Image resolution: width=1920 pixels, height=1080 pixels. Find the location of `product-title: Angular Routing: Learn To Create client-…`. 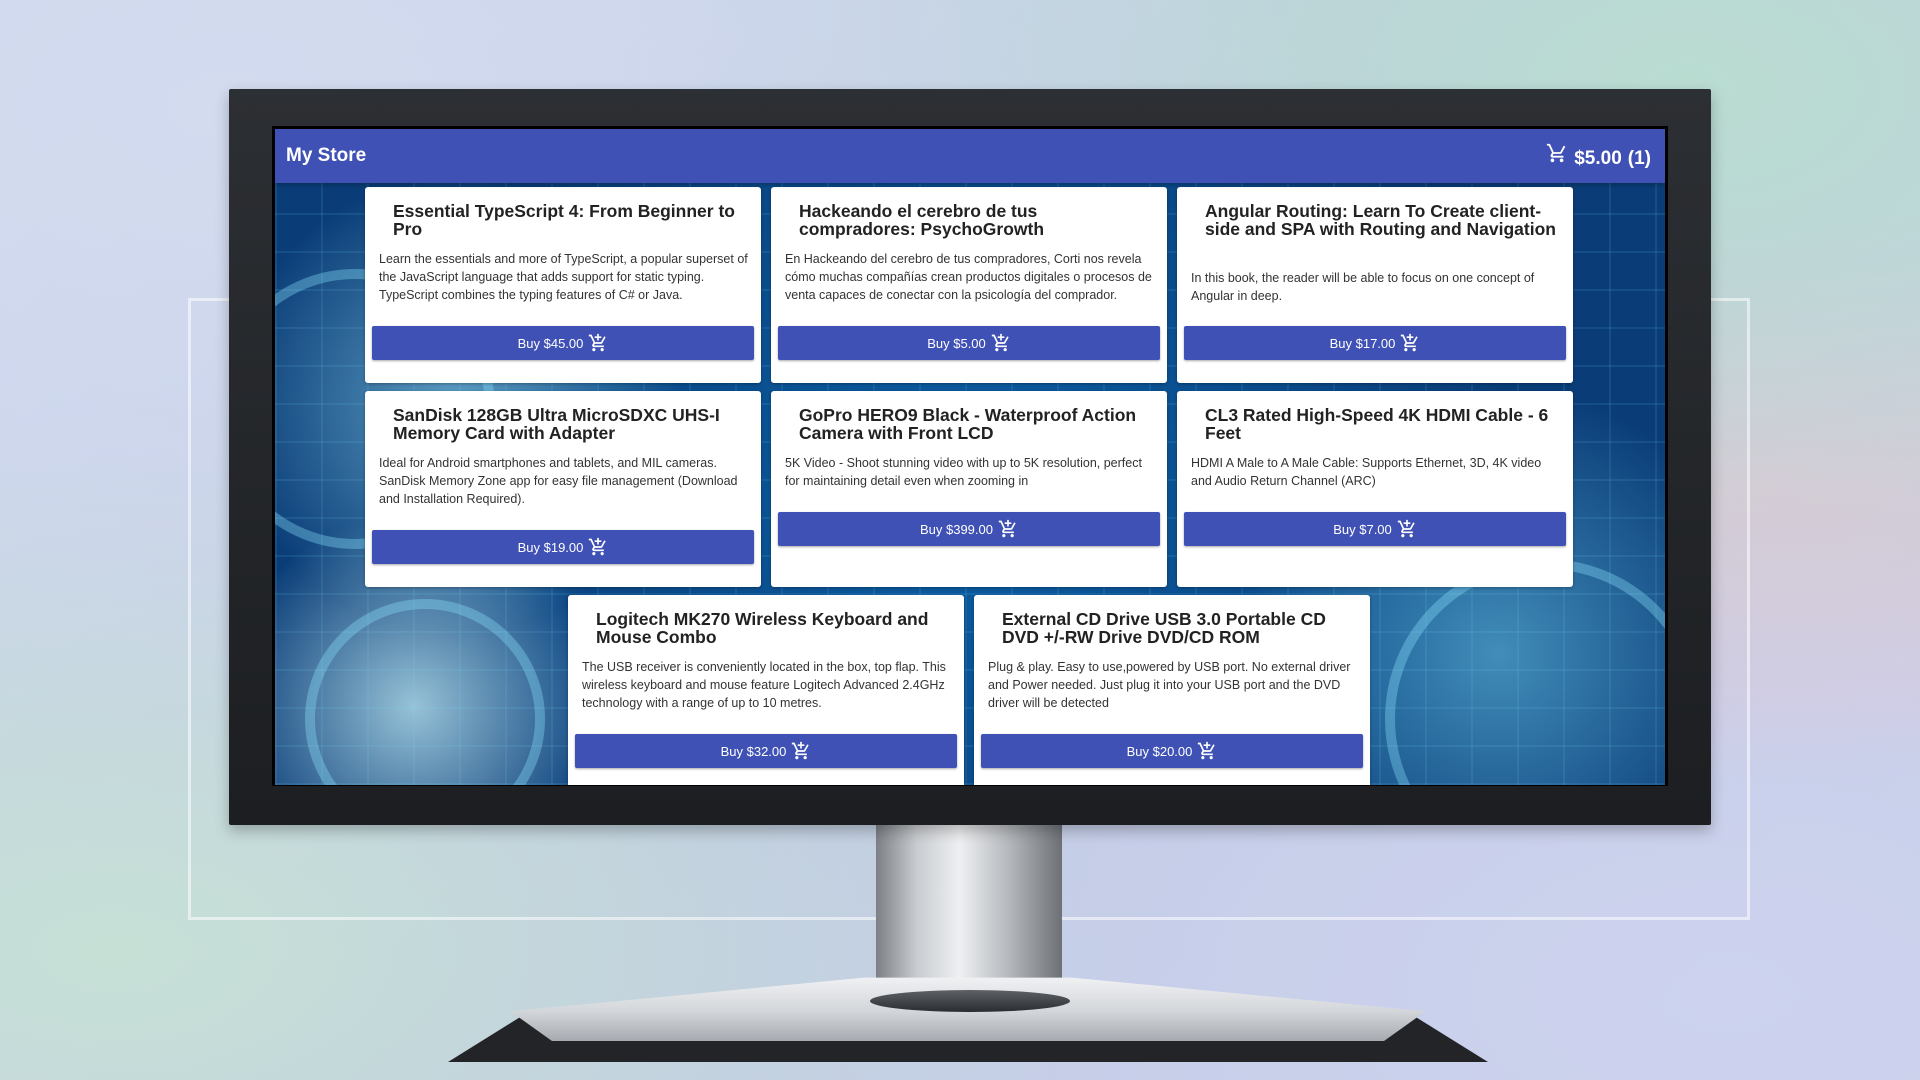

product-title: Angular Routing: Learn To Create client-… is located at coordinates (1380, 220).